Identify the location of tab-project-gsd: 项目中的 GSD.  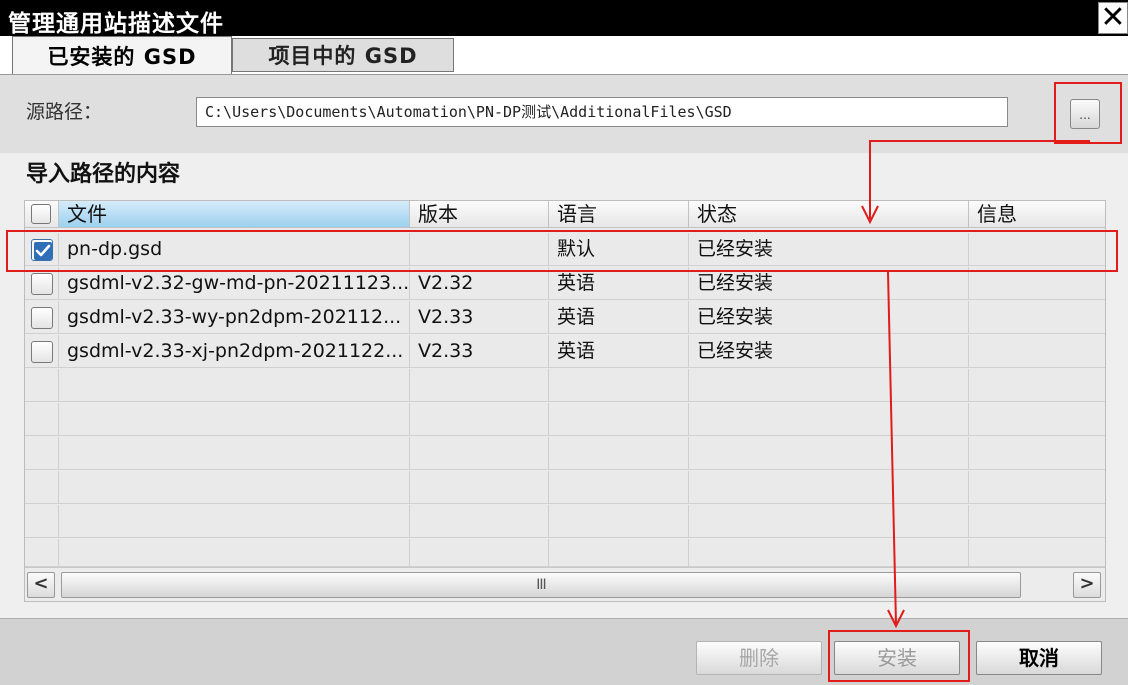
(343, 55).